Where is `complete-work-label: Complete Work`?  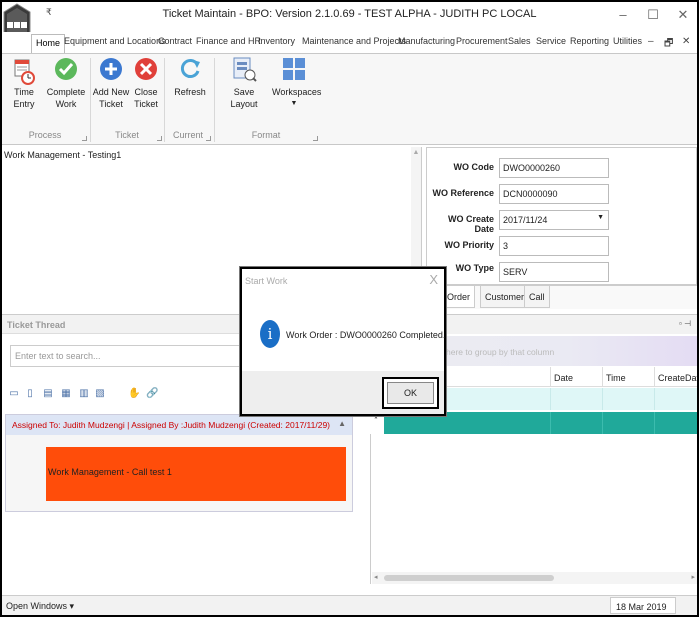
complete-work-label: Complete Work is located at coordinates (66, 98).